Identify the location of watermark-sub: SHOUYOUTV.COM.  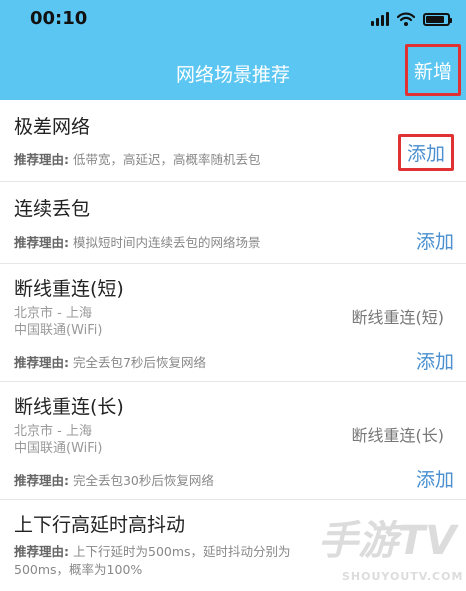
(403, 576).